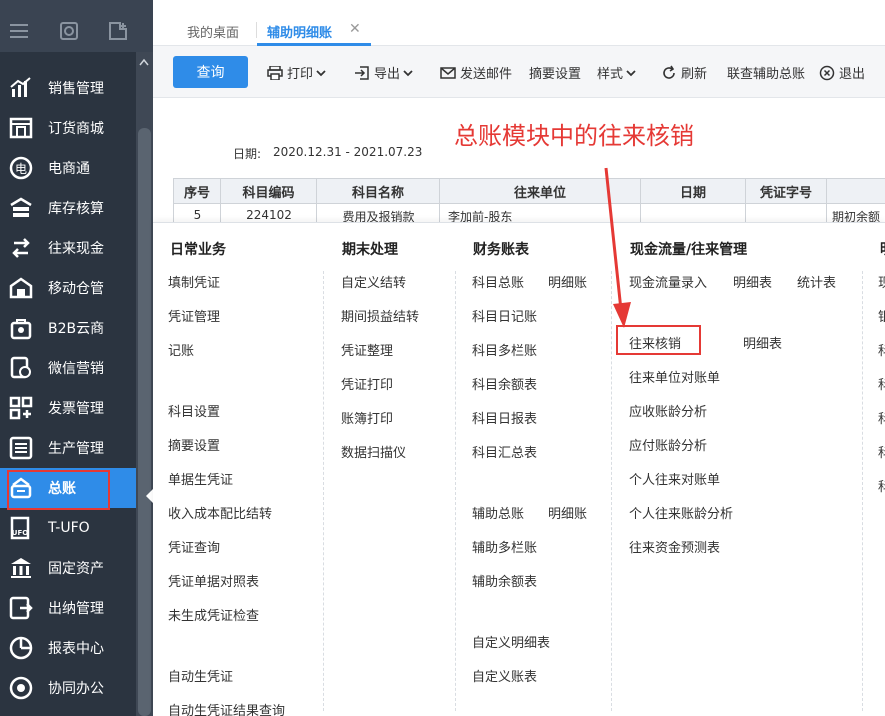 The image size is (885, 716). Describe the element at coordinates (882, 249) in the screenshot. I see `menu-group-next: 明` at that location.